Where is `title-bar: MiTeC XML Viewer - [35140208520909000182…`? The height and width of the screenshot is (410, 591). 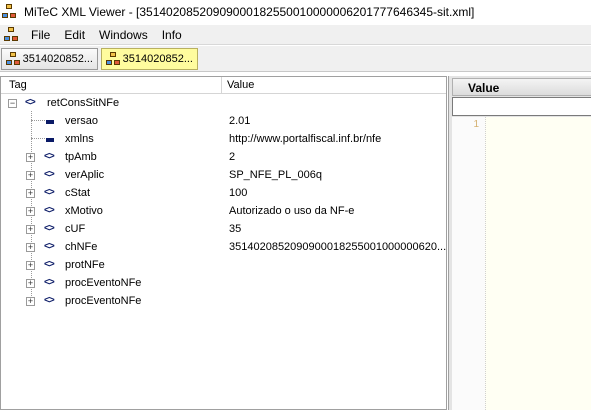
title-bar: MiTeC XML Viewer - [35140208520909000182… is located at coordinates (295, 12).